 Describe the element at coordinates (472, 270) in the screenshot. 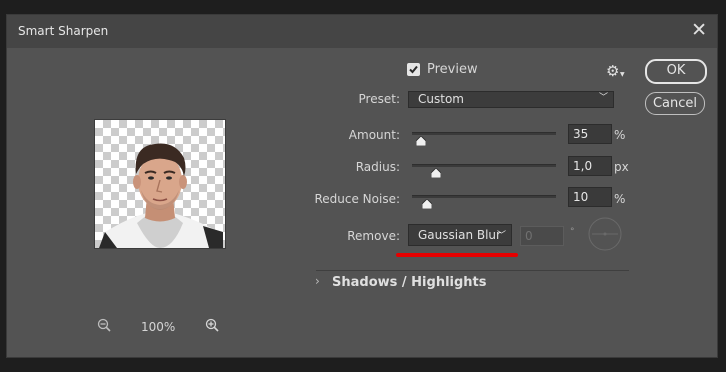

I see `section-divider` at that location.